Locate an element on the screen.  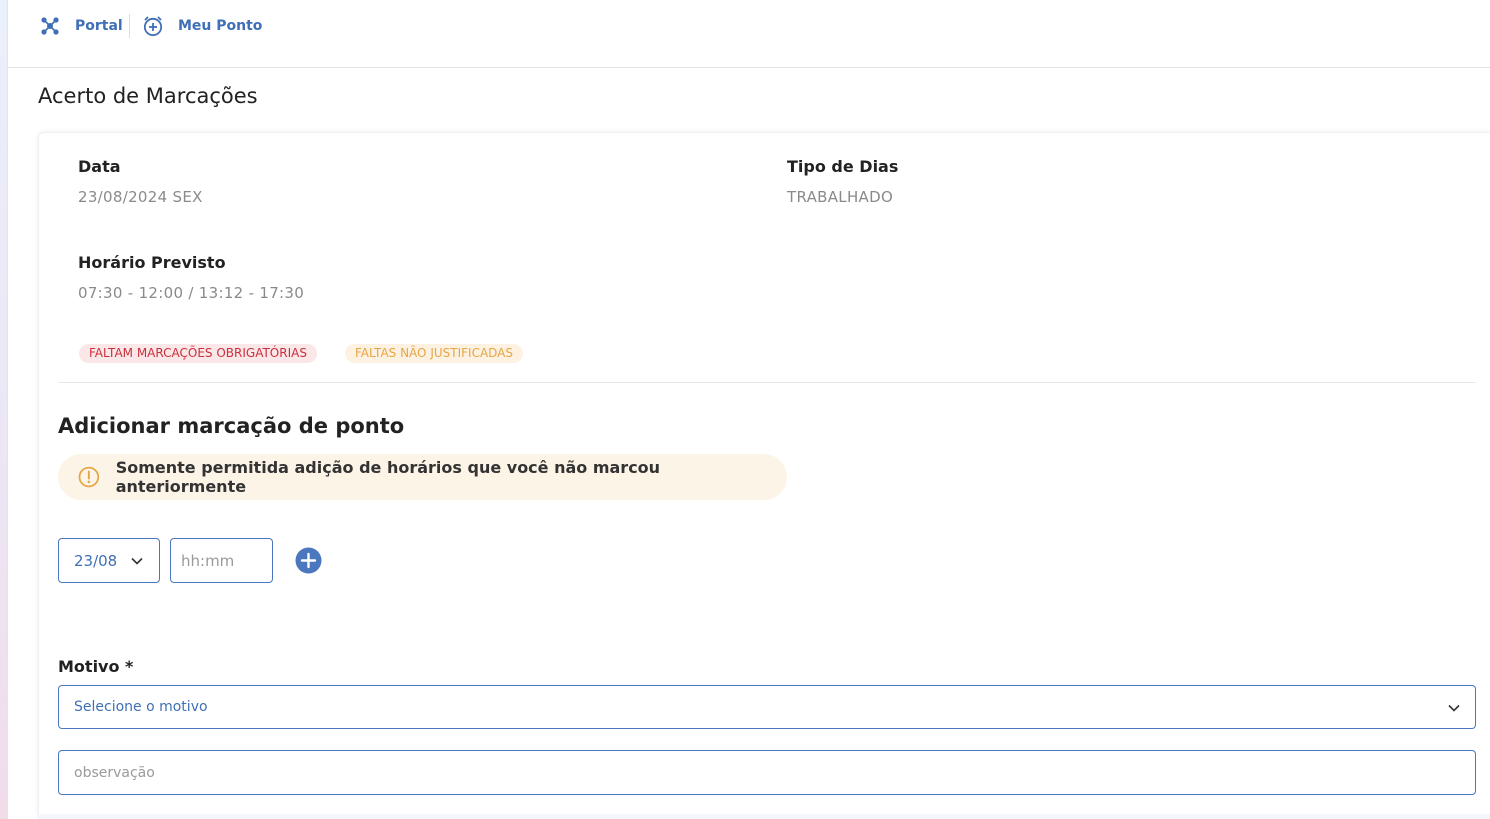
tipo-dias-label: Tipo de Dias is located at coordinates (843, 166).